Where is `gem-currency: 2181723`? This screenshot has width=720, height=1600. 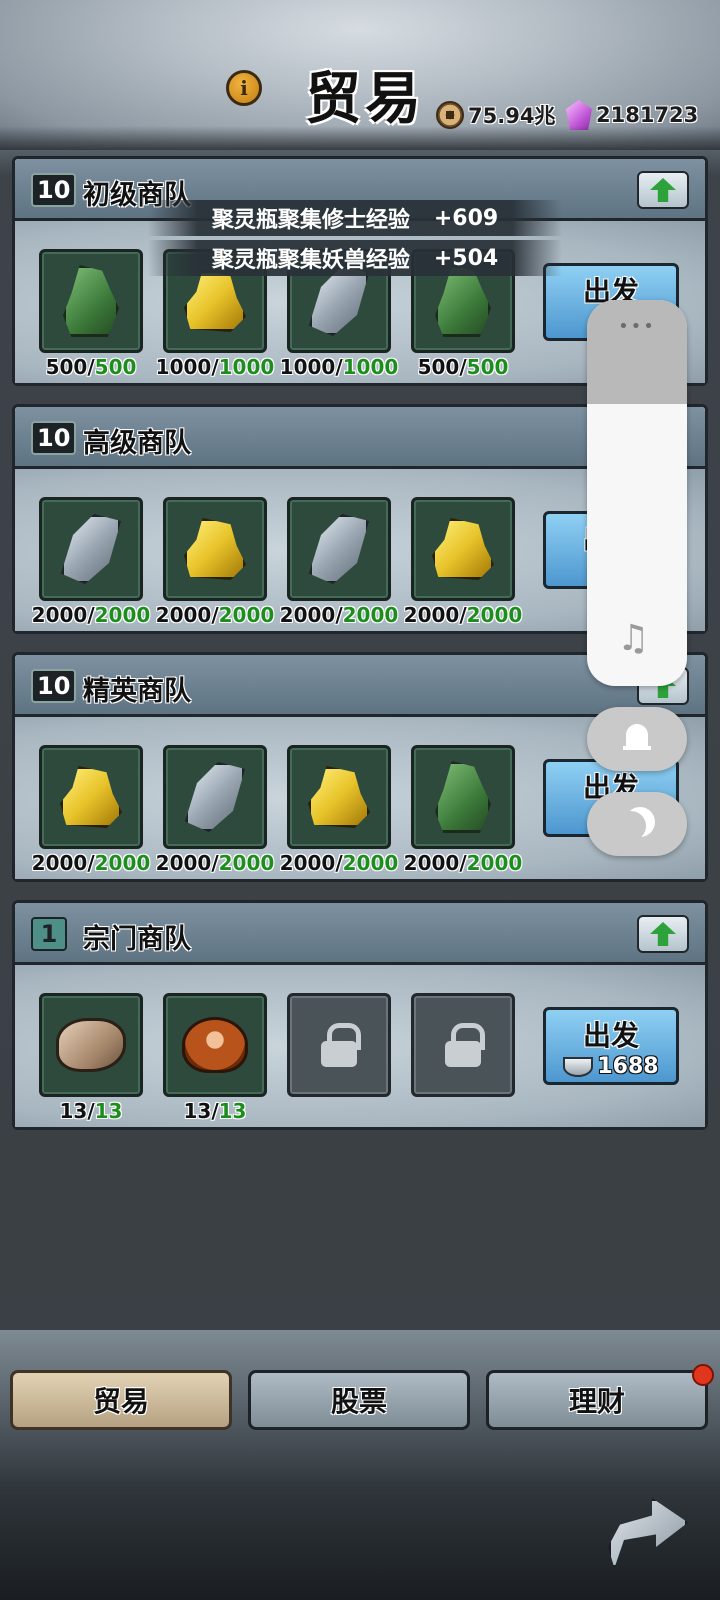
gem-currency: 2181723 is located at coordinates (632, 115).